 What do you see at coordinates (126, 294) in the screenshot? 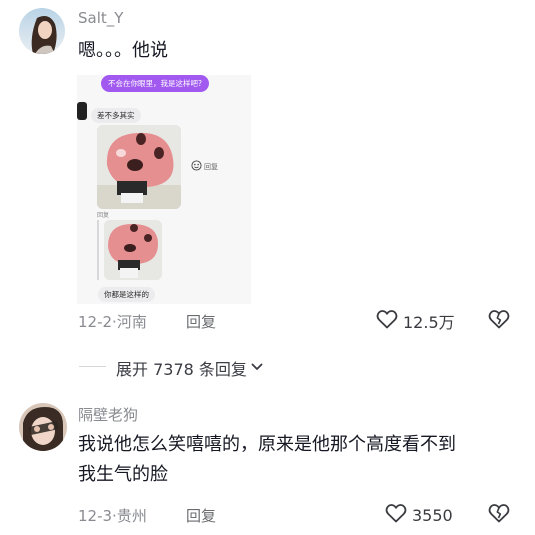
I see `caption-bubble: 你都是这样的` at bounding box center [126, 294].